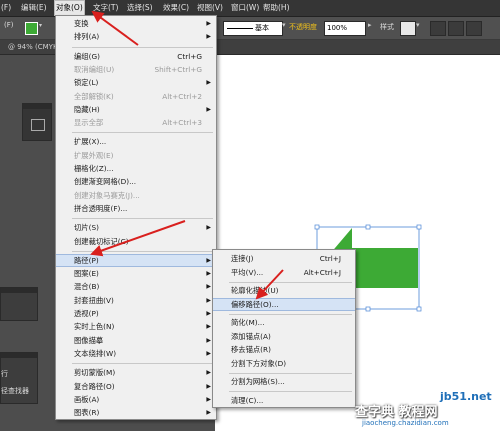 The image size is (500, 431). What do you see at coordinates (284, 272) in the screenshot?
I see `path-submenu-item: 平均(V)... Alt+Ctrl+J` at bounding box center [284, 272].